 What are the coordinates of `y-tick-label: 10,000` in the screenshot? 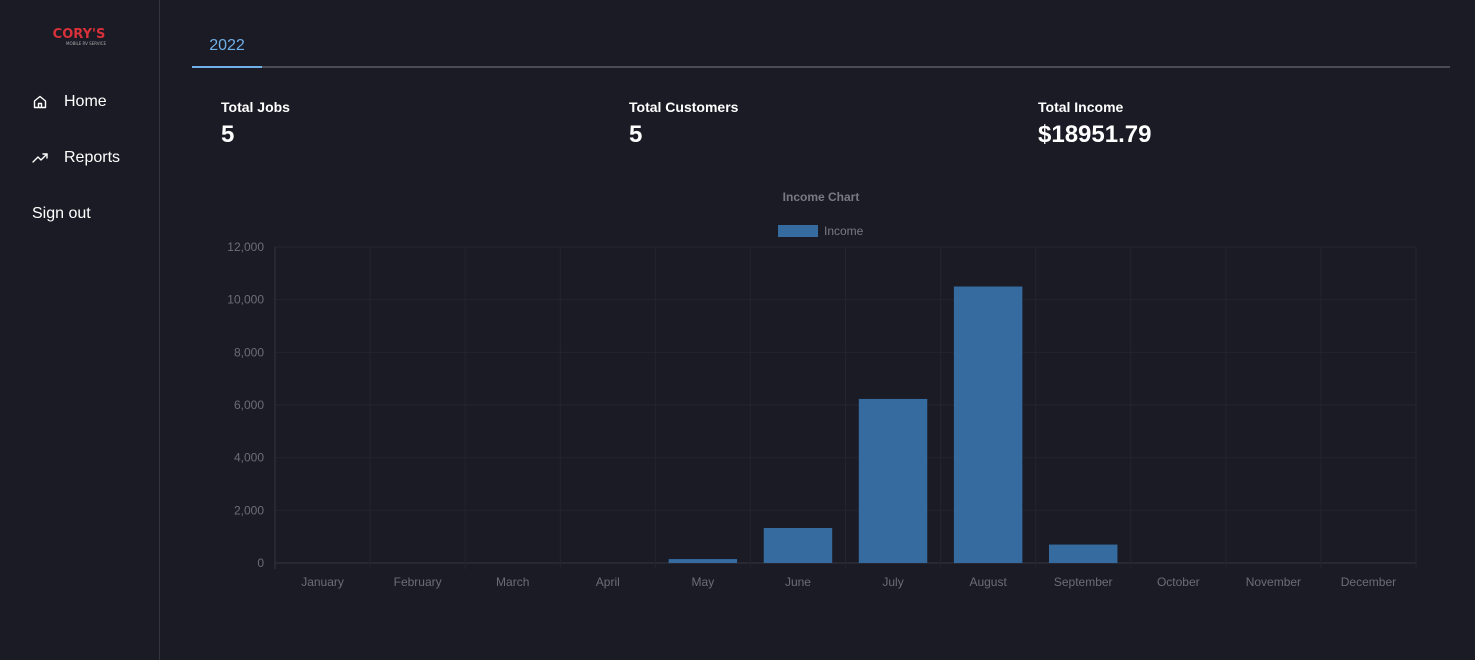 It's located at (245, 300).